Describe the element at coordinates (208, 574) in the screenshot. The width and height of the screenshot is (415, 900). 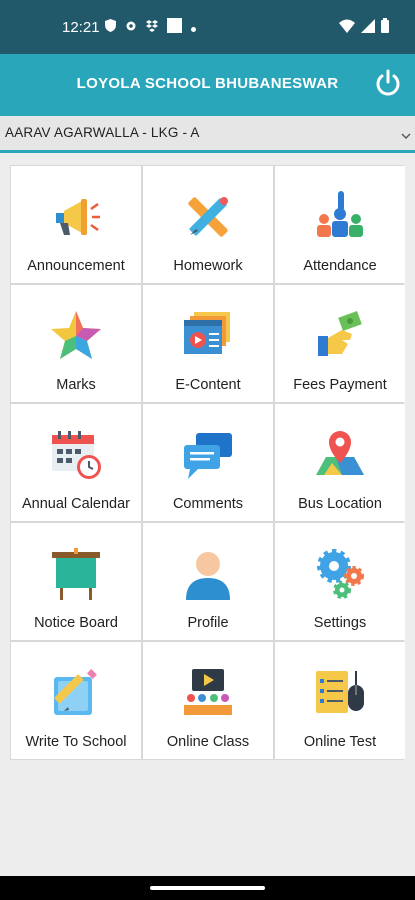
I see `user-avatar-icon` at that location.